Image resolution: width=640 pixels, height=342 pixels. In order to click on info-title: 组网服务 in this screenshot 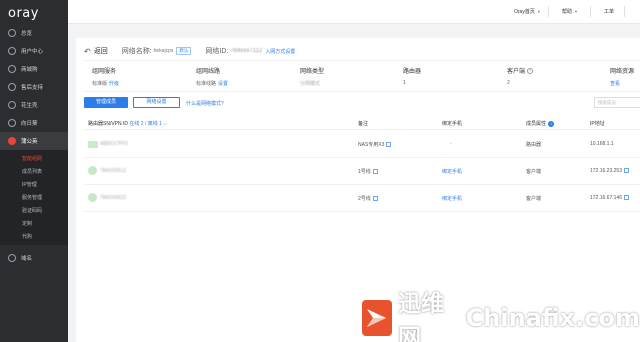, I will do `click(104, 72)`.